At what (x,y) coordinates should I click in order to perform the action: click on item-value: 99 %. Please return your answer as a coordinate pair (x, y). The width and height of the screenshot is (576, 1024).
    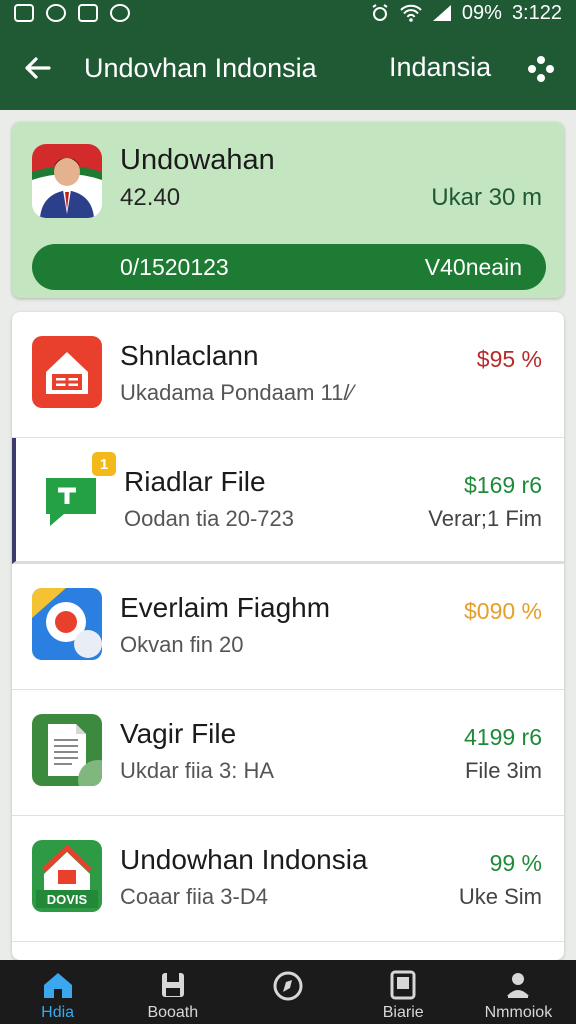
    Looking at the image, I should click on (515, 863).